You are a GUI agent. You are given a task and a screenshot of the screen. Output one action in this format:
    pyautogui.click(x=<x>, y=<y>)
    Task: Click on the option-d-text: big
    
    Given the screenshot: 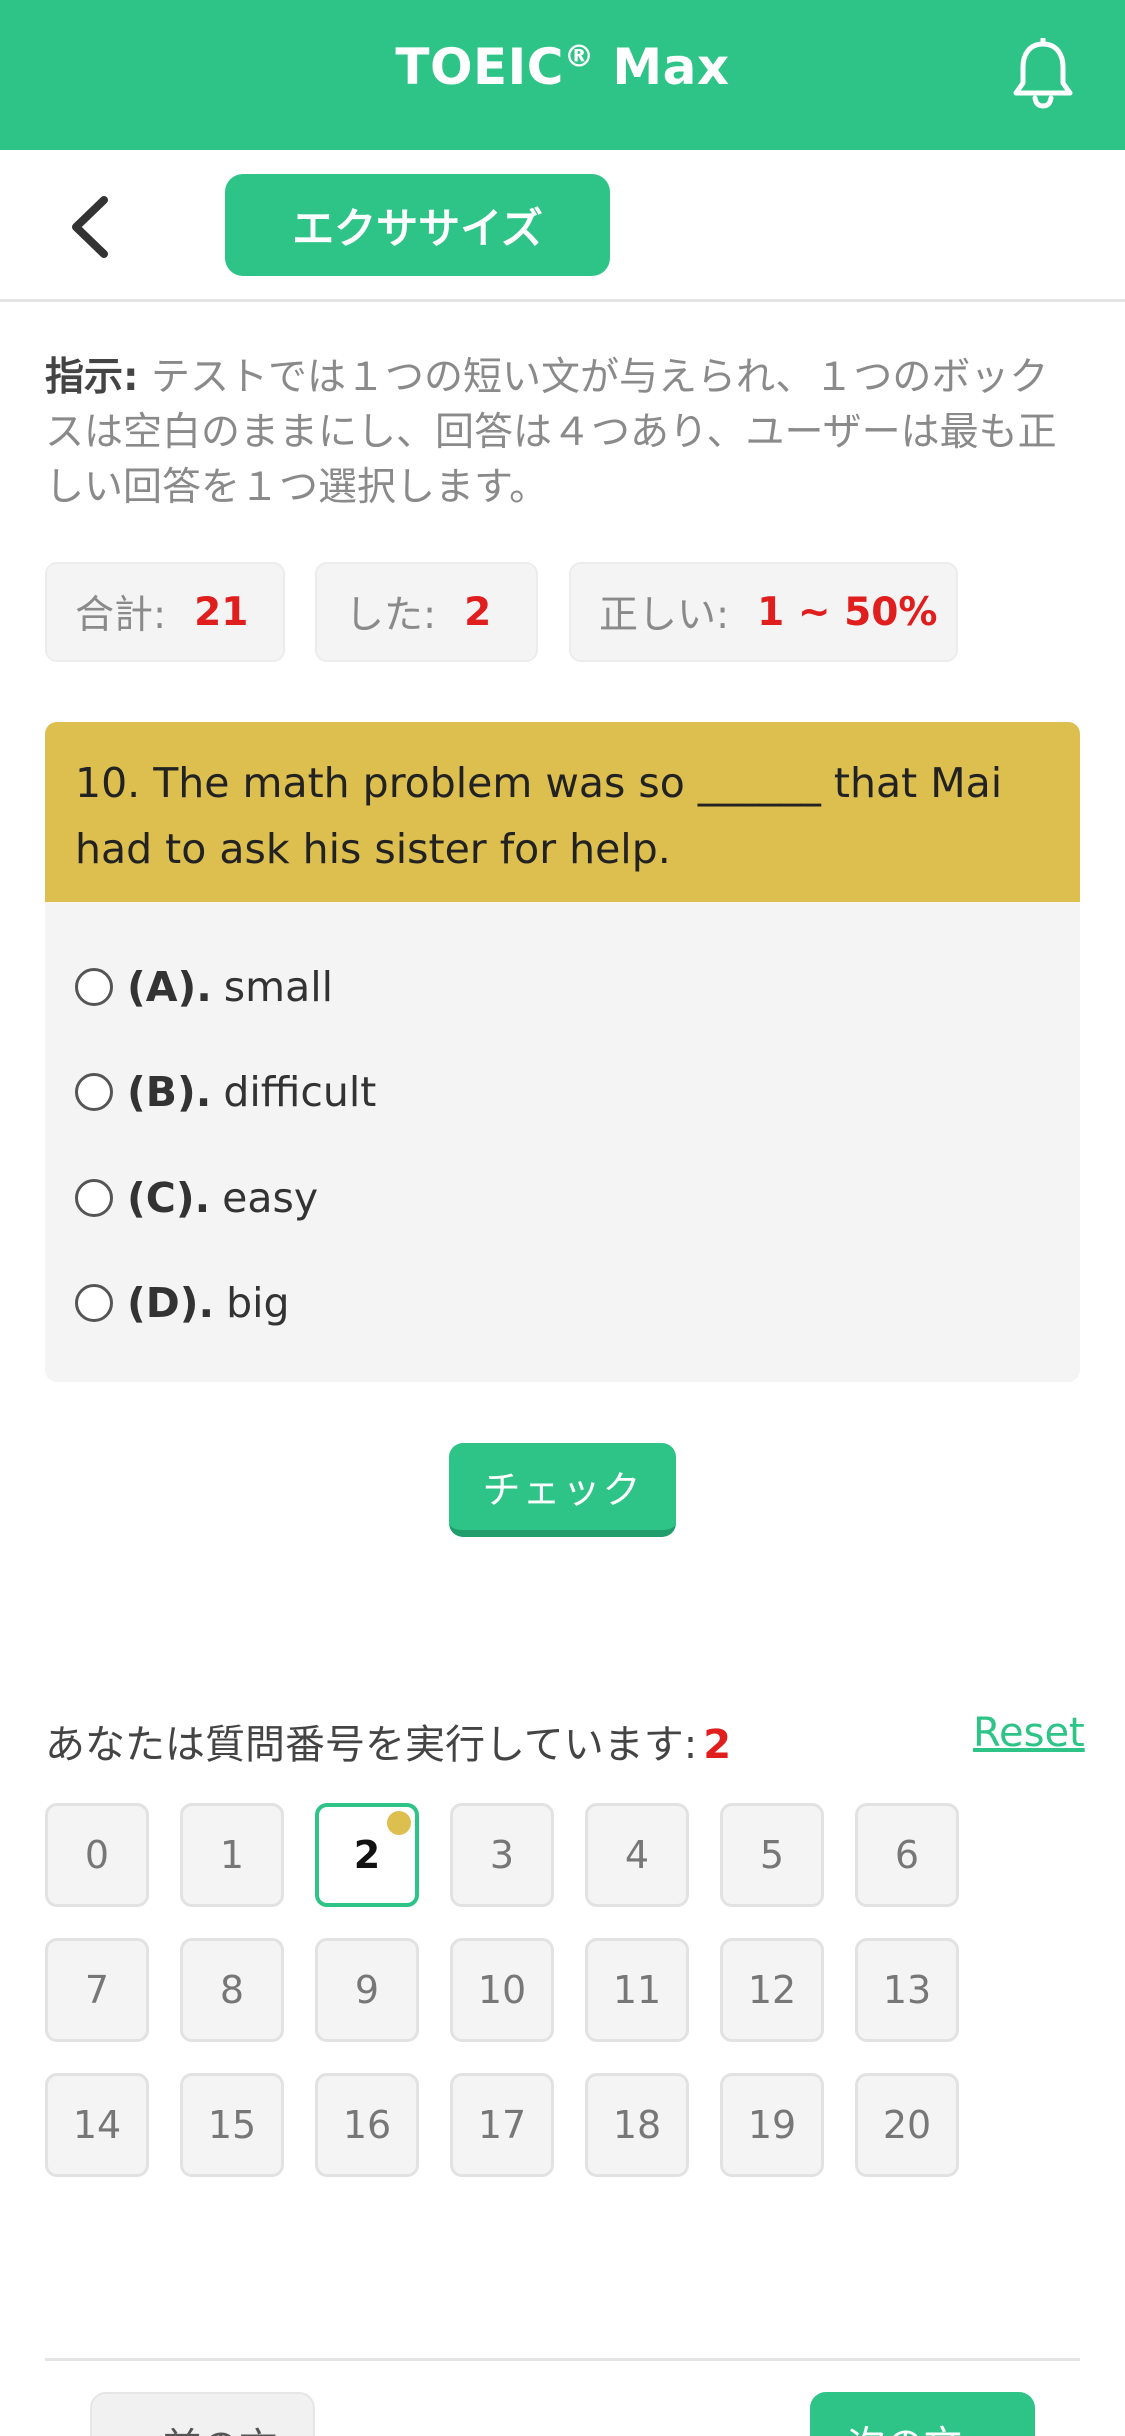 What is the action you would take?
    pyautogui.click(x=258, y=1303)
    